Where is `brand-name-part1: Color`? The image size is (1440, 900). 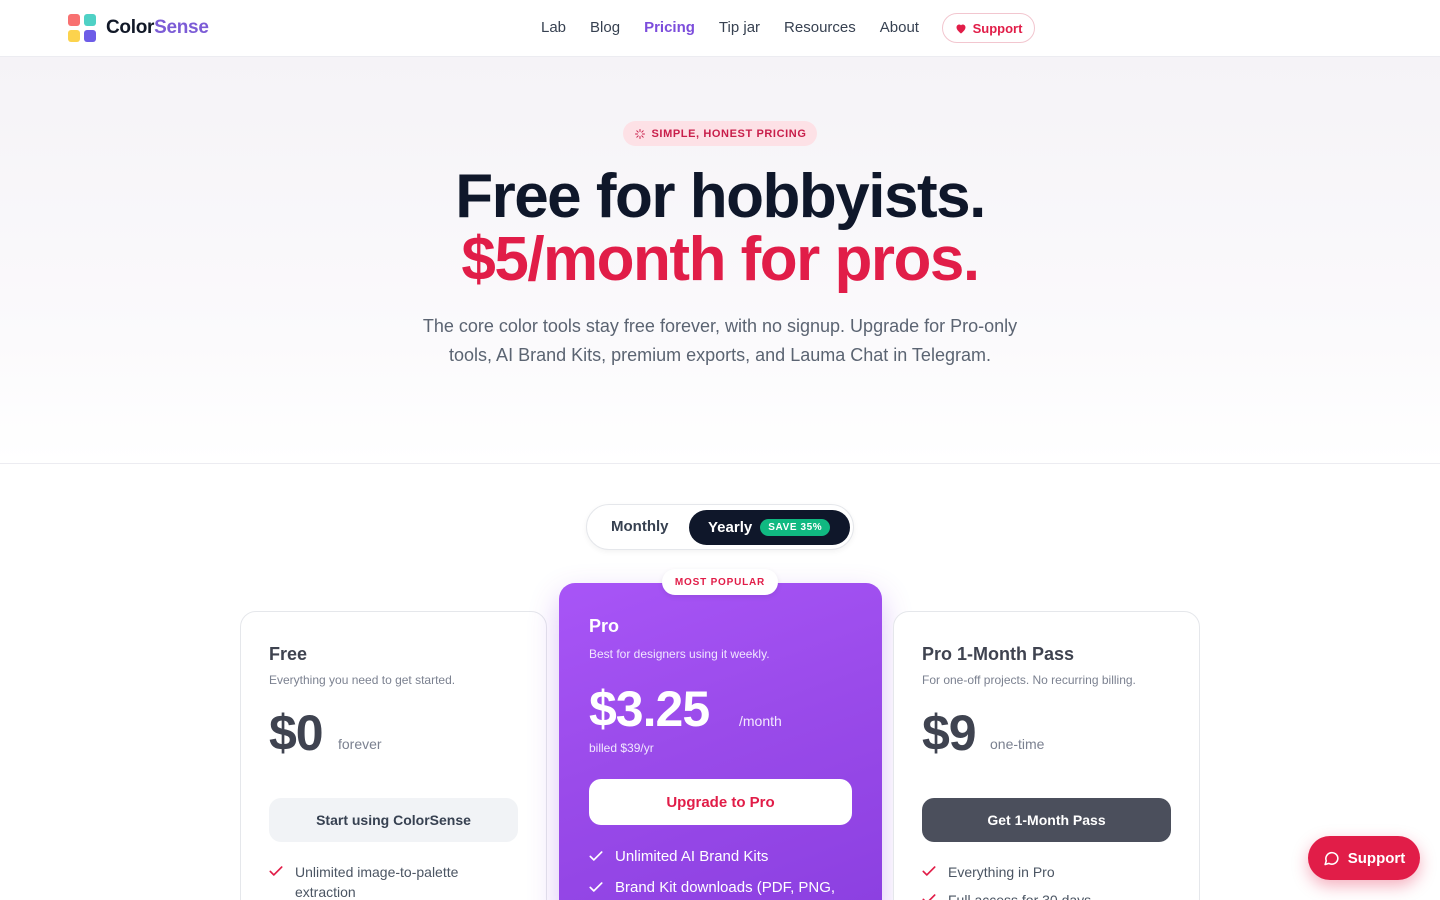 brand-name-part1: Color is located at coordinates (130, 27).